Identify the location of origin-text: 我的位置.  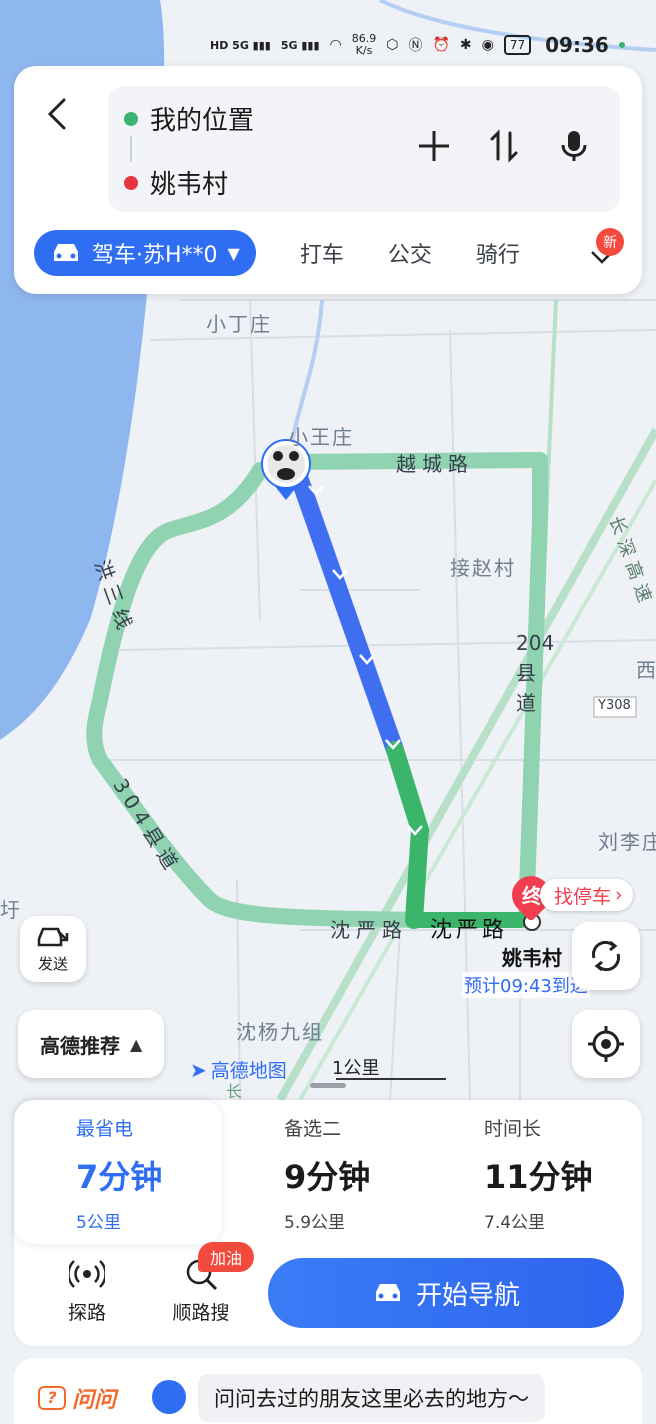
(202, 121).